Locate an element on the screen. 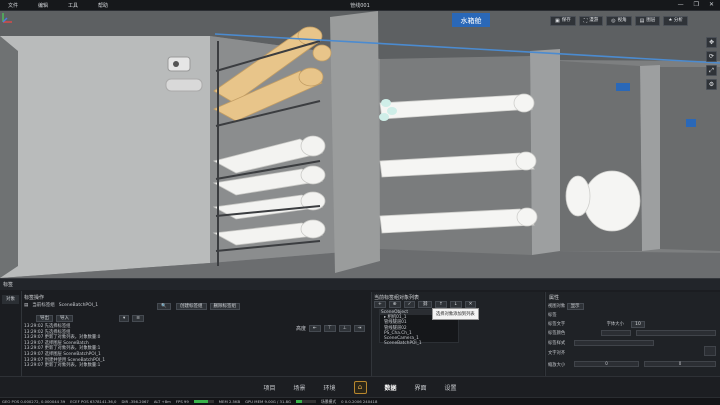 This screenshot has width=720, height=405. zoom-icon: ⤢ is located at coordinates (711, 70).